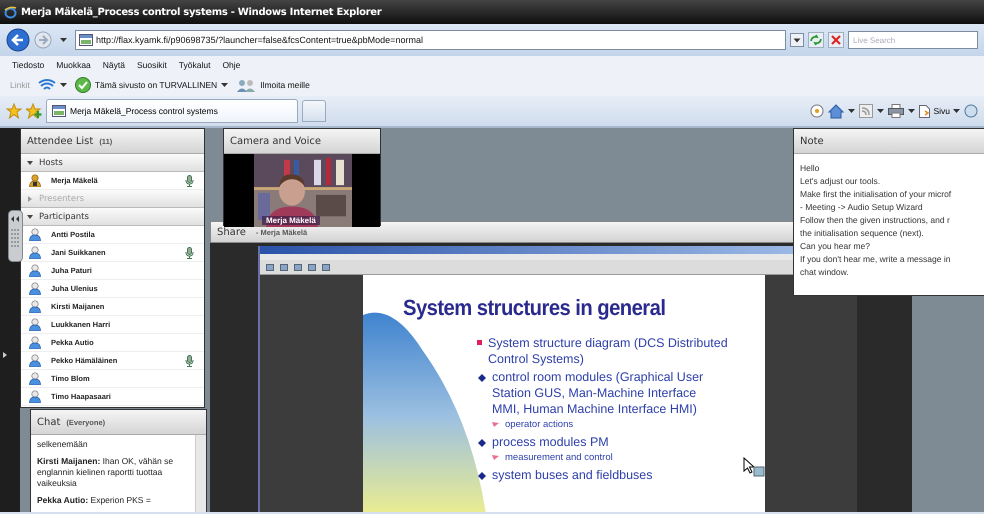 Image resolution: width=984 pixels, height=514 pixels. What do you see at coordinates (34, 111) in the screenshot?
I see `add-favorite-icon` at bounding box center [34, 111].